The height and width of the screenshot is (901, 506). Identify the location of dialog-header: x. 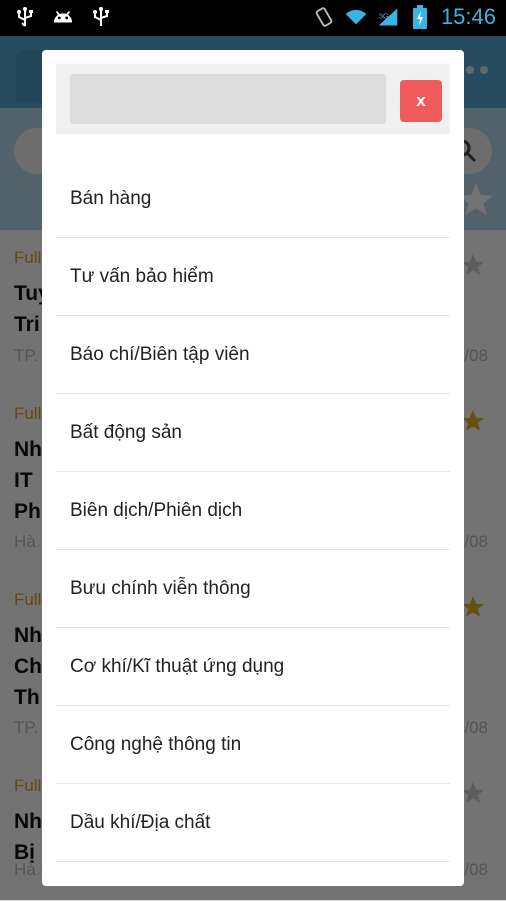
(253, 99).